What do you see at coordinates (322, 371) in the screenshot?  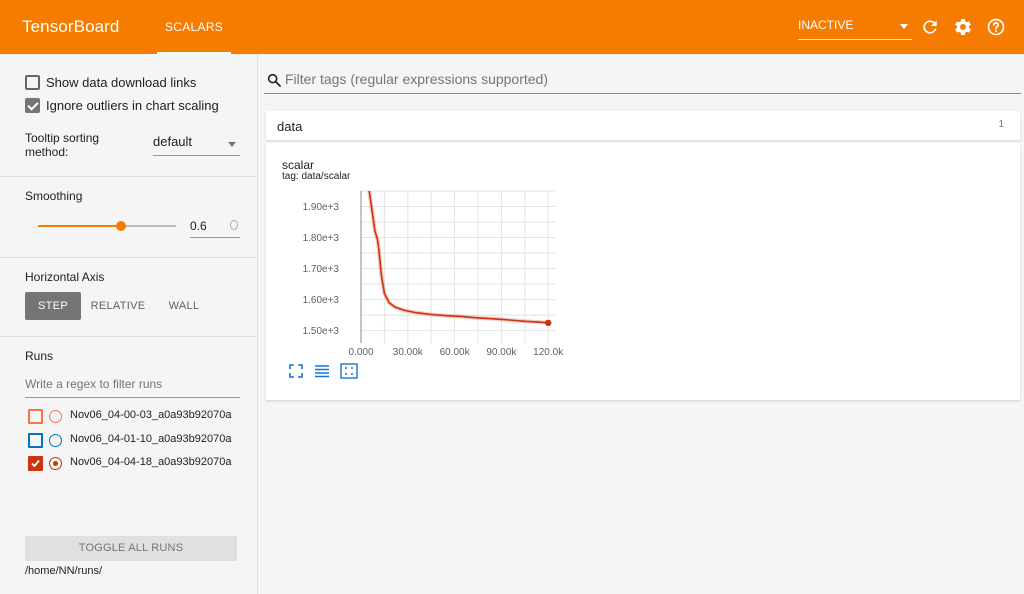 I see `log-scale-icon` at bounding box center [322, 371].